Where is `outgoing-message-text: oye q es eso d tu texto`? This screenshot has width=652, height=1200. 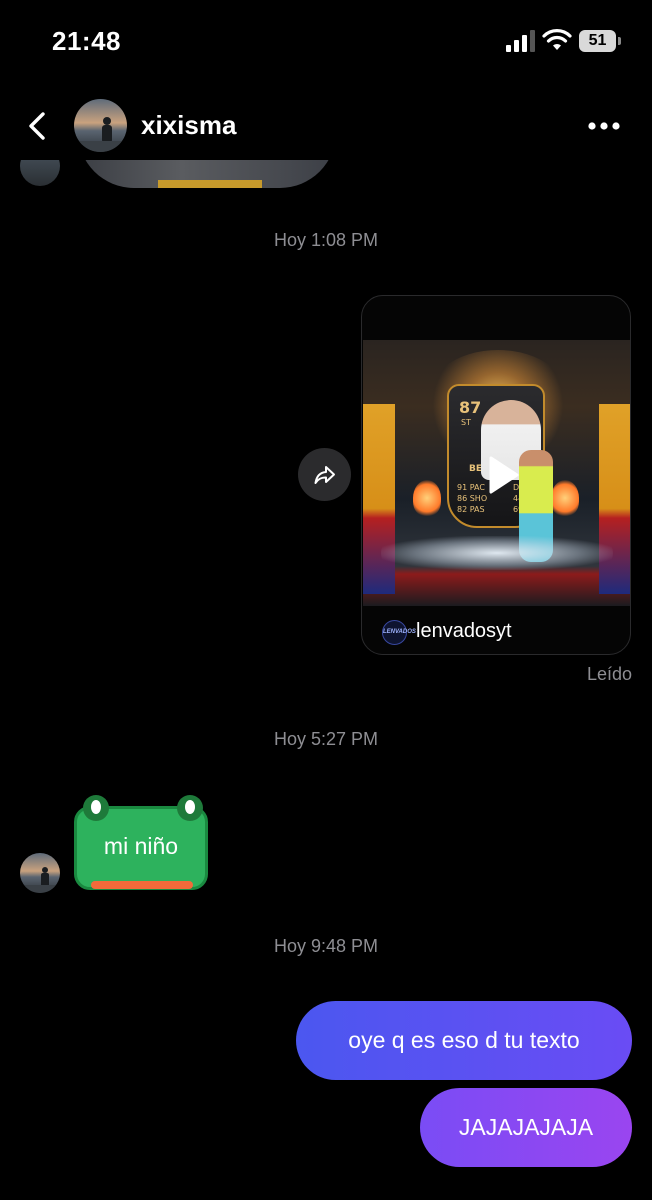 outgoing-message-text: oye q es eso d tu texto is located at coordinates (464, 1040).